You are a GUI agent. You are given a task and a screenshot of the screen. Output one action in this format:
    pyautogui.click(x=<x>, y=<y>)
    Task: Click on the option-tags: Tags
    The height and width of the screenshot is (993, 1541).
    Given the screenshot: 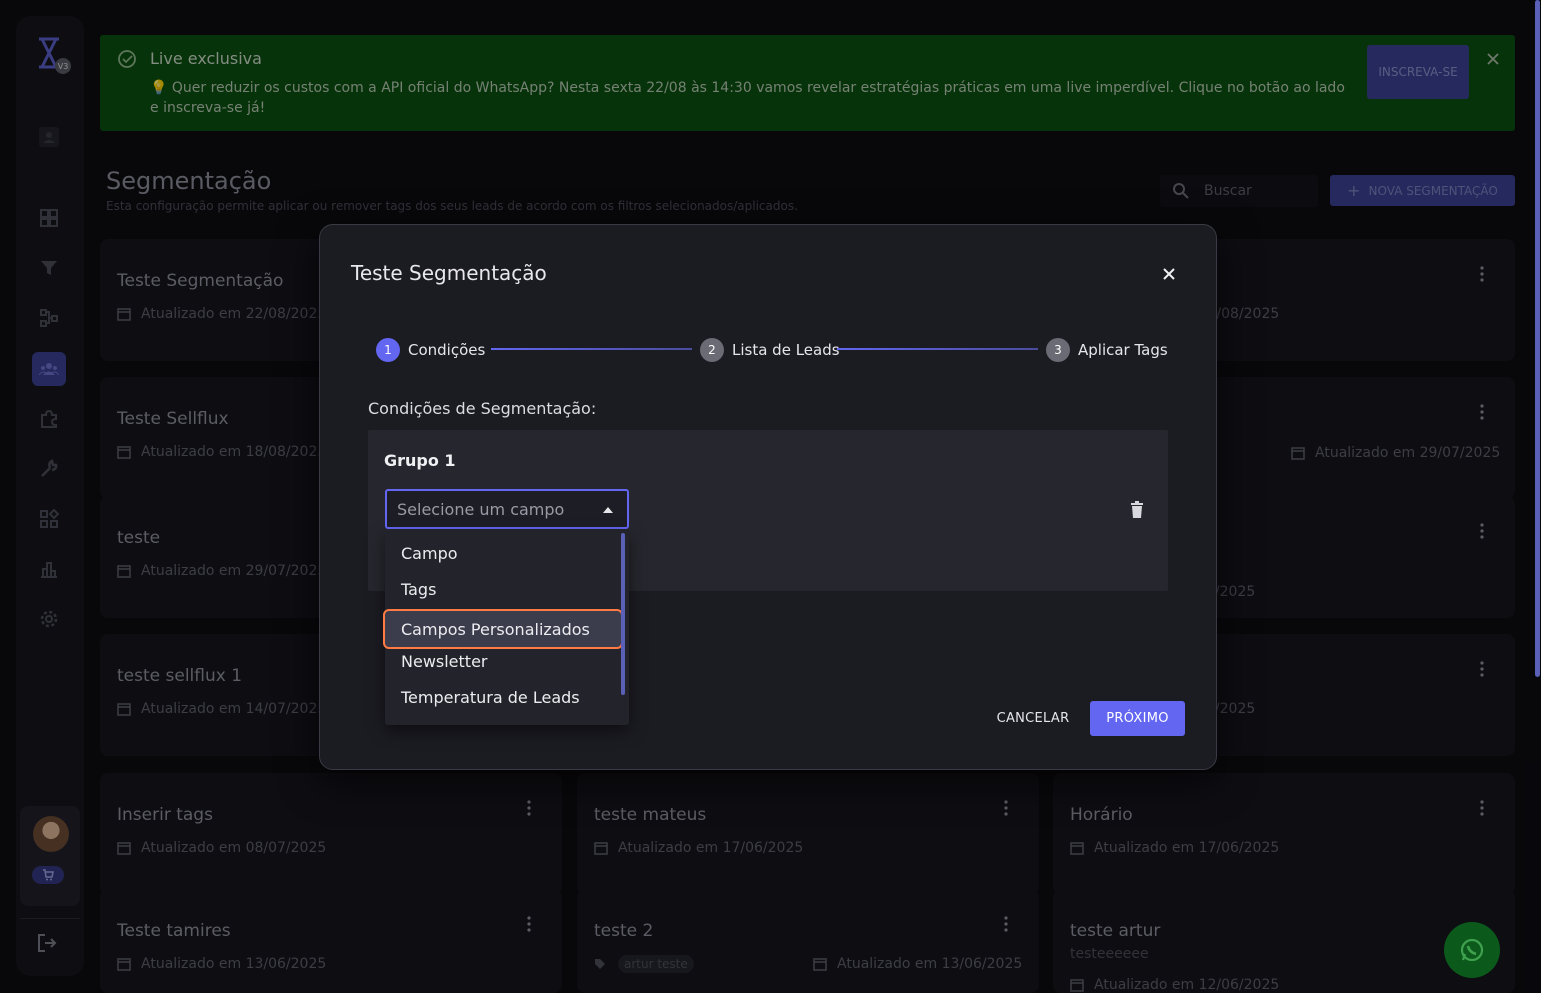 What is the action you would take?
    pyautogui.click(x=503, y=589)
    